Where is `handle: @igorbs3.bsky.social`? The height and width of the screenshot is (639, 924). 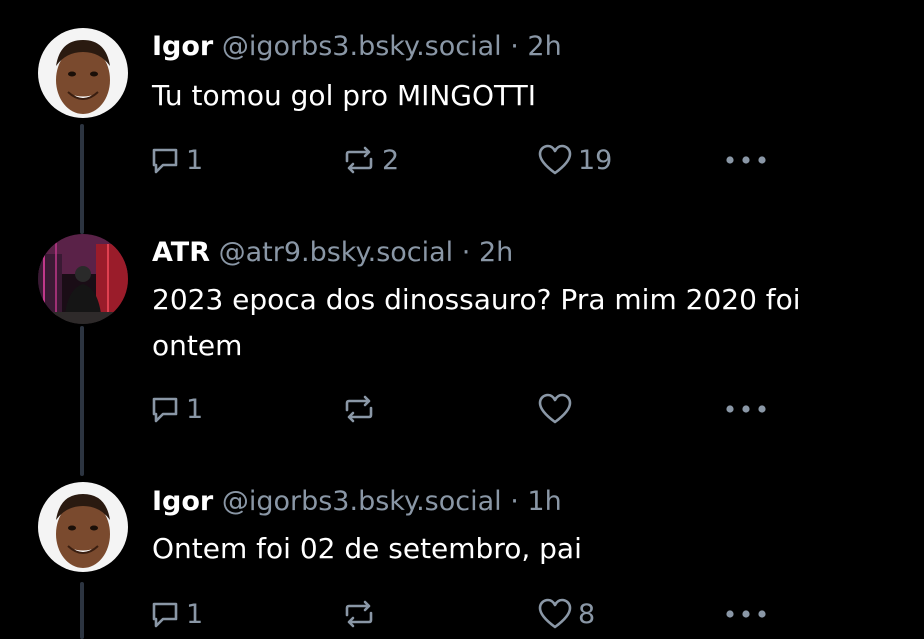
handle: @igorbs3.bsky.social is located at coordinates (362, 501).